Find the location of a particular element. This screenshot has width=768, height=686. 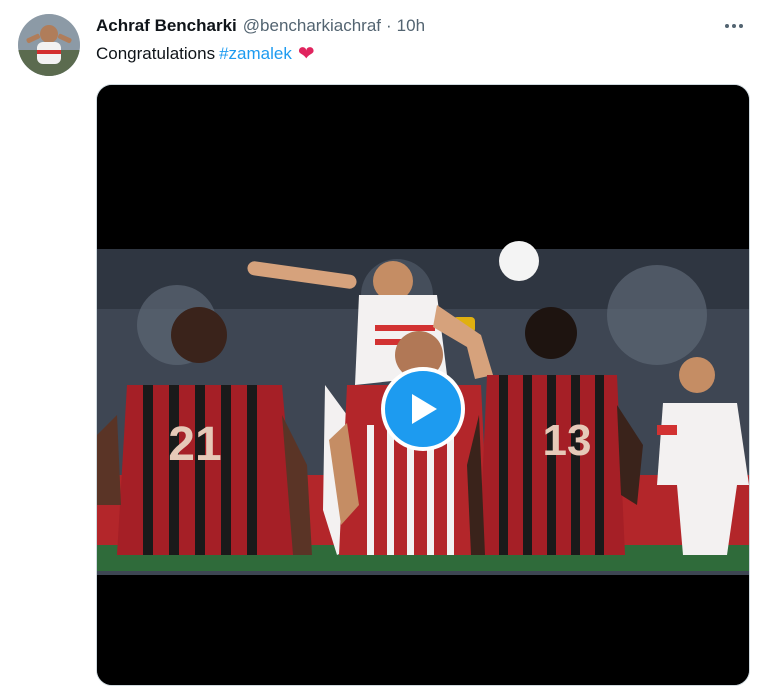

avatar is located at coordinates (49, 45).